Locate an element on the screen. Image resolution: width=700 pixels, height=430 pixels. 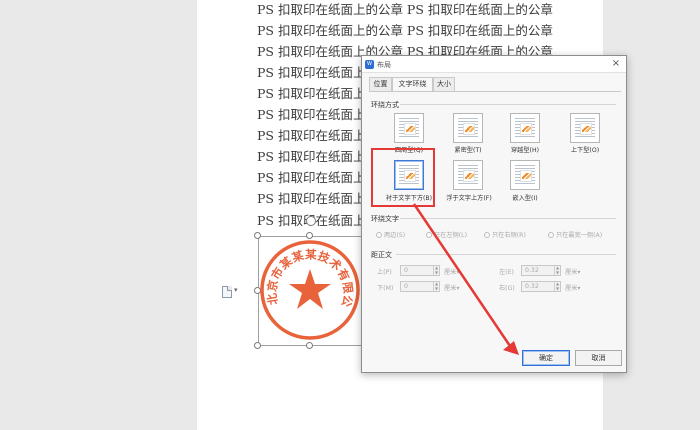
annotation-arrow is located at coordinates (465, 279).